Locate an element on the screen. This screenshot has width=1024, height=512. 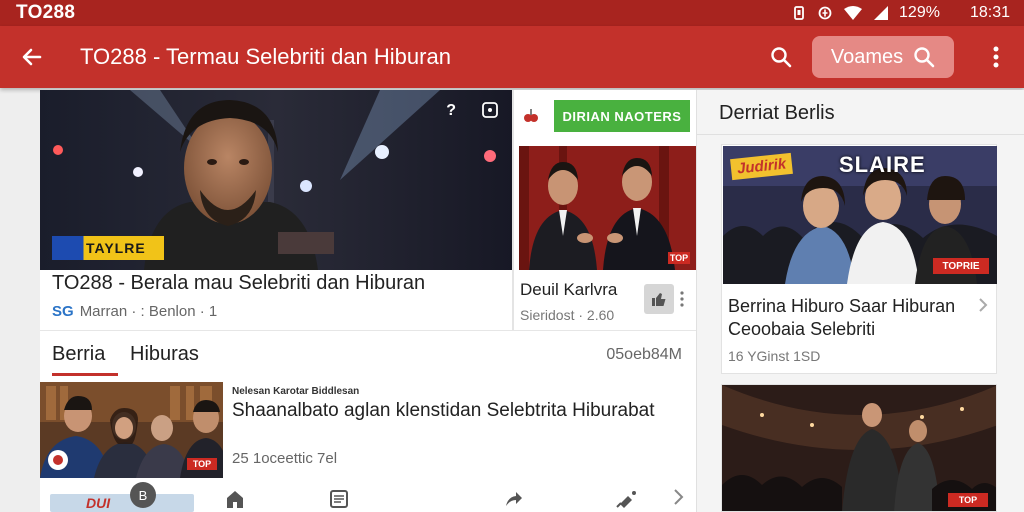
bottom-navigation: DUI B is located at coordinates (368, 497).